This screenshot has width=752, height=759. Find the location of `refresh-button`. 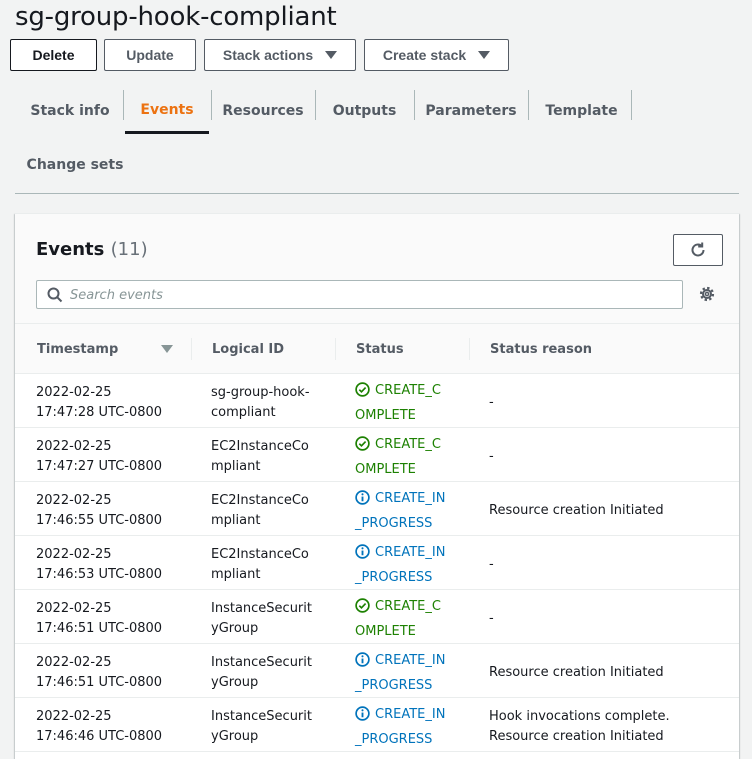

refresh-button is located at coordinates (698, 250).